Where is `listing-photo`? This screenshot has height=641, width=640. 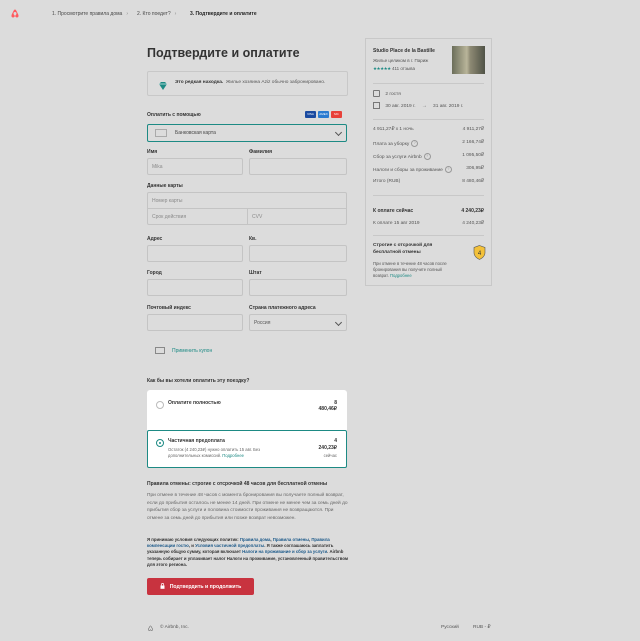
listing-photo is located at coordinates (468, 60).